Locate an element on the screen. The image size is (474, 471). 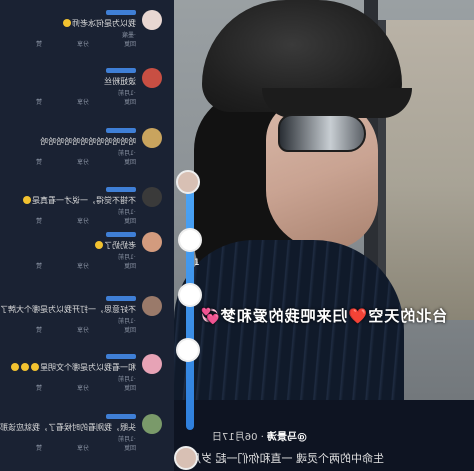
post-date: 06月17日 is located at coordinates (235, 437).